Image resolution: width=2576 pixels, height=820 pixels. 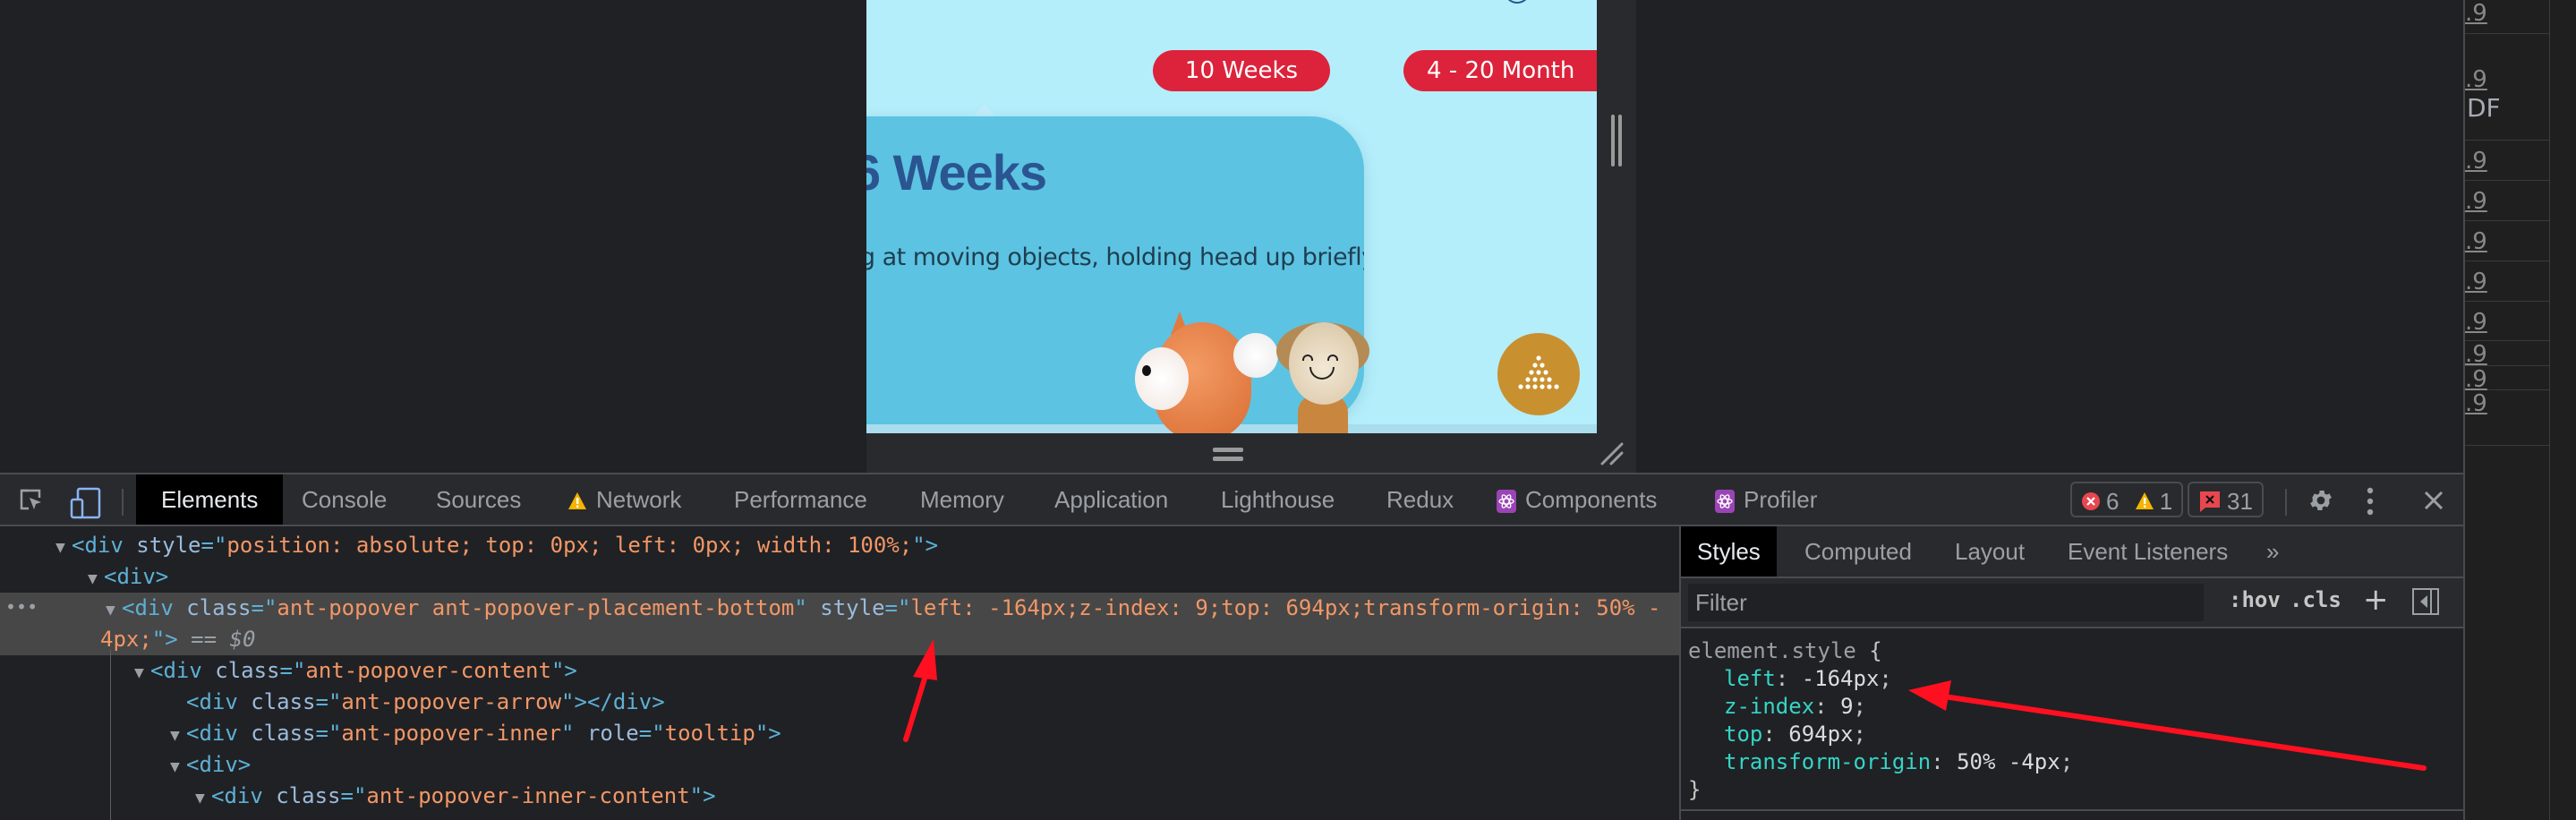 What do you see at coordinates (2425, 601) in the screenshot?
I see `toggle-sidebar-icon` at bounding box center [2425, 601].